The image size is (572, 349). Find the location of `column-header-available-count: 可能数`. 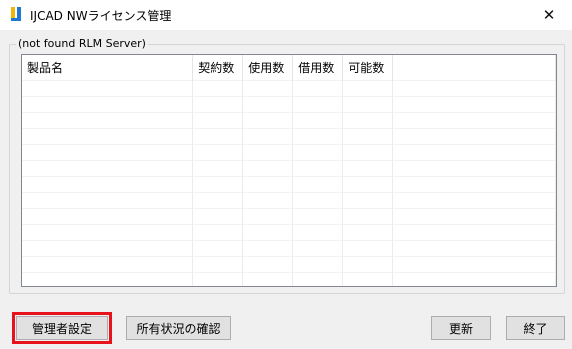

column-header-available-count: 可能数 is located at coordinates (368, 68).